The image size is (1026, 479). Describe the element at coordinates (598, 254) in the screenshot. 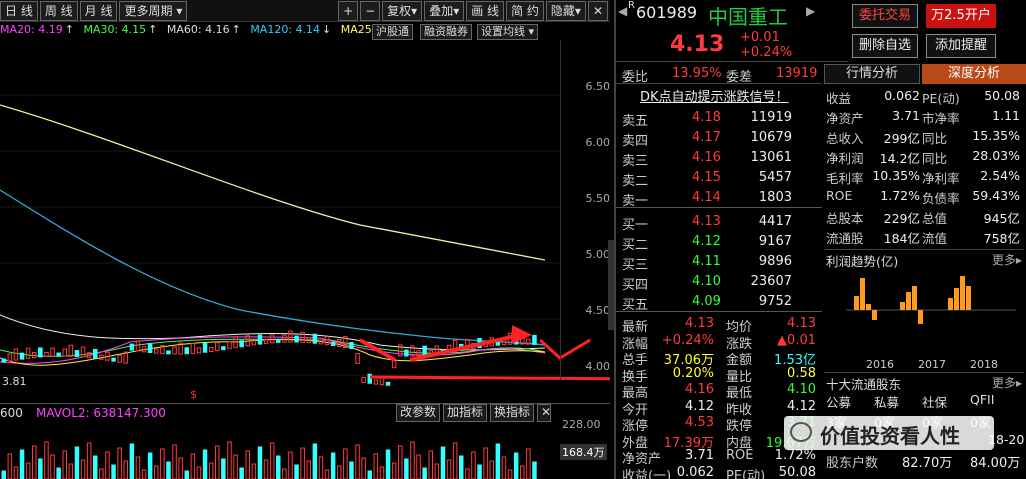

I see `price-tick: 5.00` at that location.